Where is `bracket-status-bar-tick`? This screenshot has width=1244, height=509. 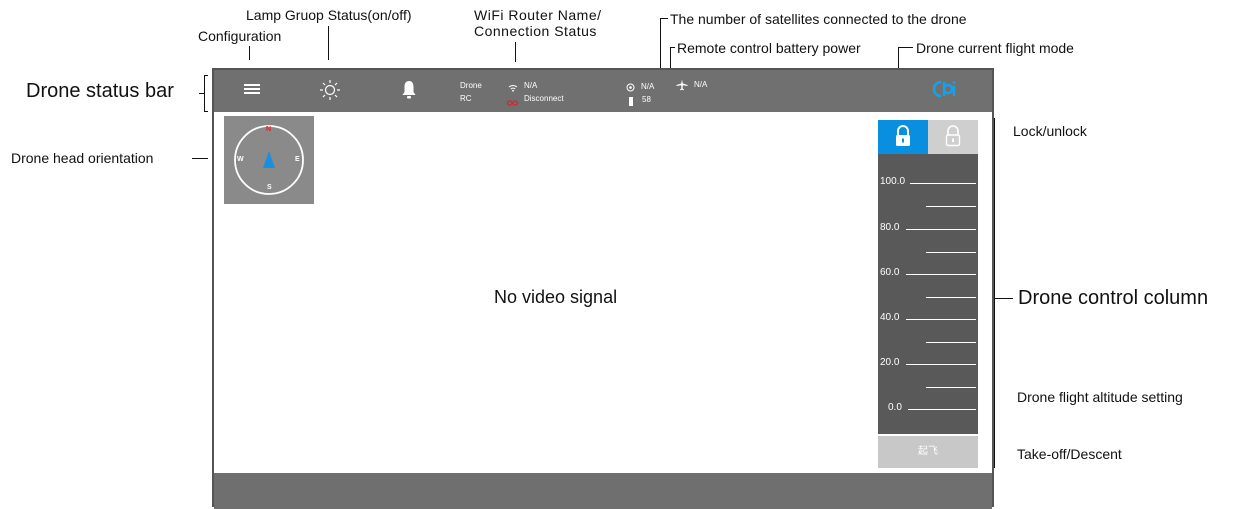
bracket-status-bar-tick is located at coordinates (201, 93).